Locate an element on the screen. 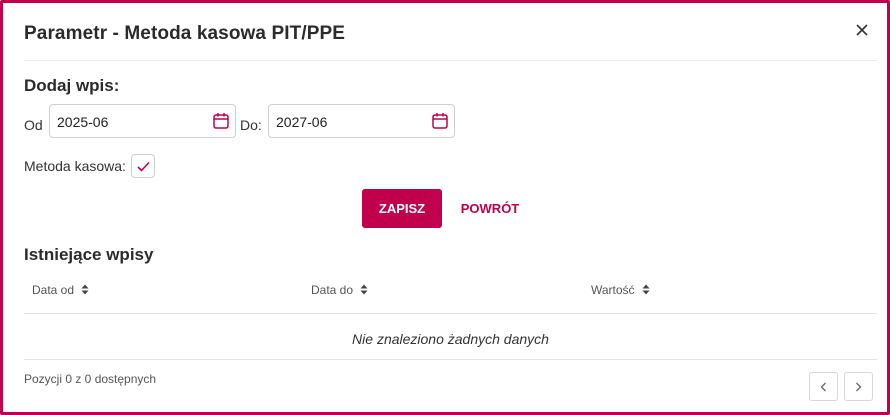  column-label: Data od is located at coordinates (53, 290).